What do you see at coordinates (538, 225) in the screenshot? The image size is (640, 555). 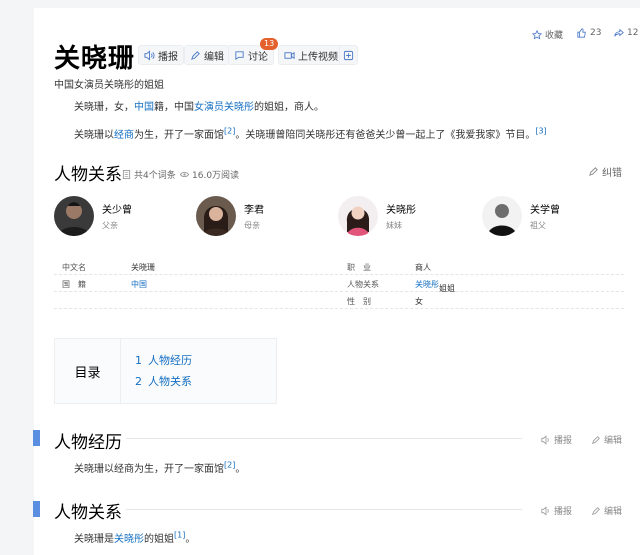 I see `person-role: 祖父` at bounding box center [538, 225].